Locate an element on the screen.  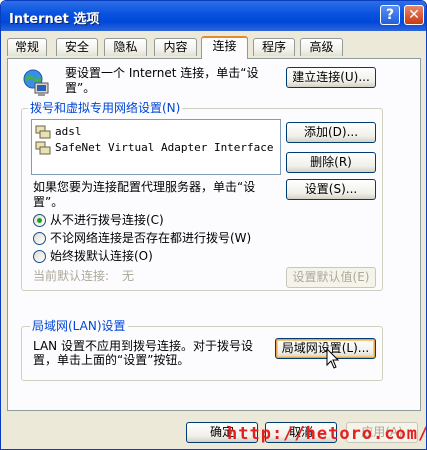
dial-whenever-label: 不论网络连接是否存在都进行拨号(W) is located at coordinates (150, 238).